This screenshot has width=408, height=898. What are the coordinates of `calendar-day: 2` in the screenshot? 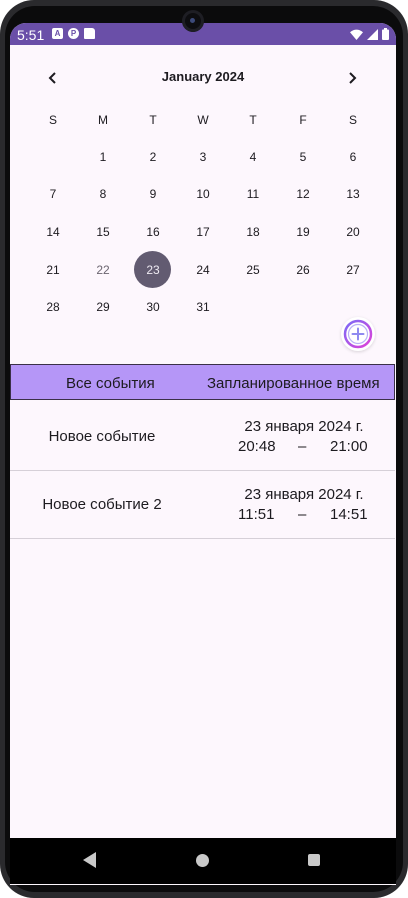 It's located at (153, 157).